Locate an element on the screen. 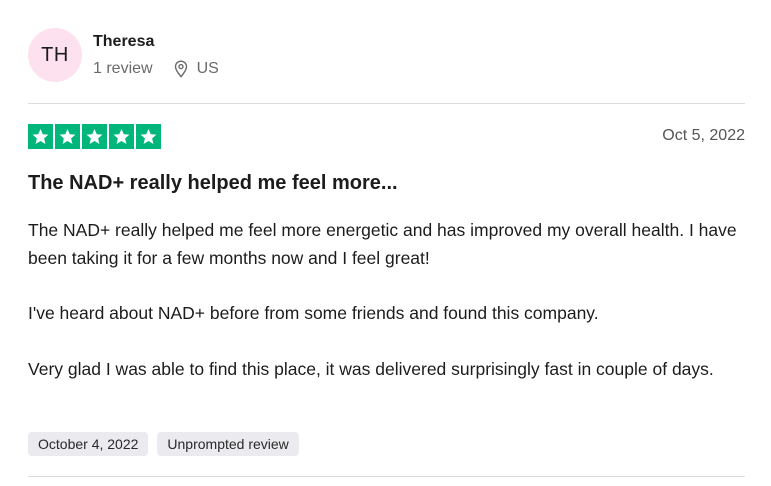  reviewer-country: US is located at coordinates (207, 68).